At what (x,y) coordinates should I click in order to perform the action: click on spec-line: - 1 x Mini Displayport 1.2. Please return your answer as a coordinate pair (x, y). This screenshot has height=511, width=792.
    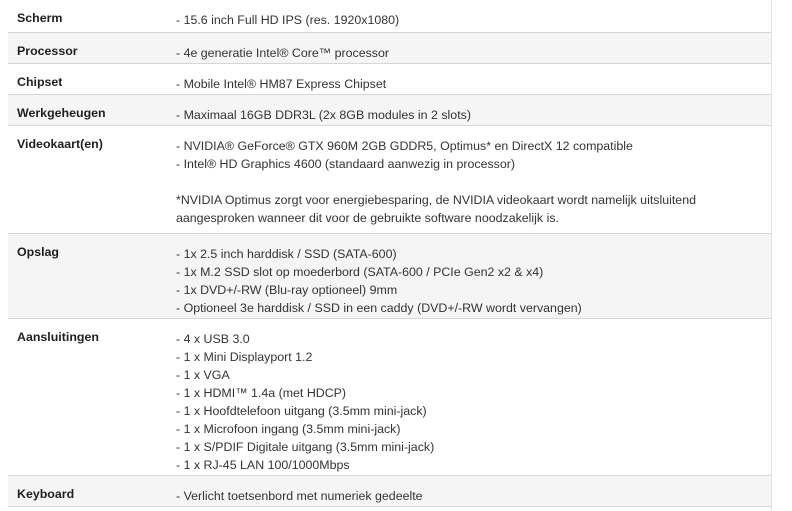
    Looking at the image, I should click on (244, 356).